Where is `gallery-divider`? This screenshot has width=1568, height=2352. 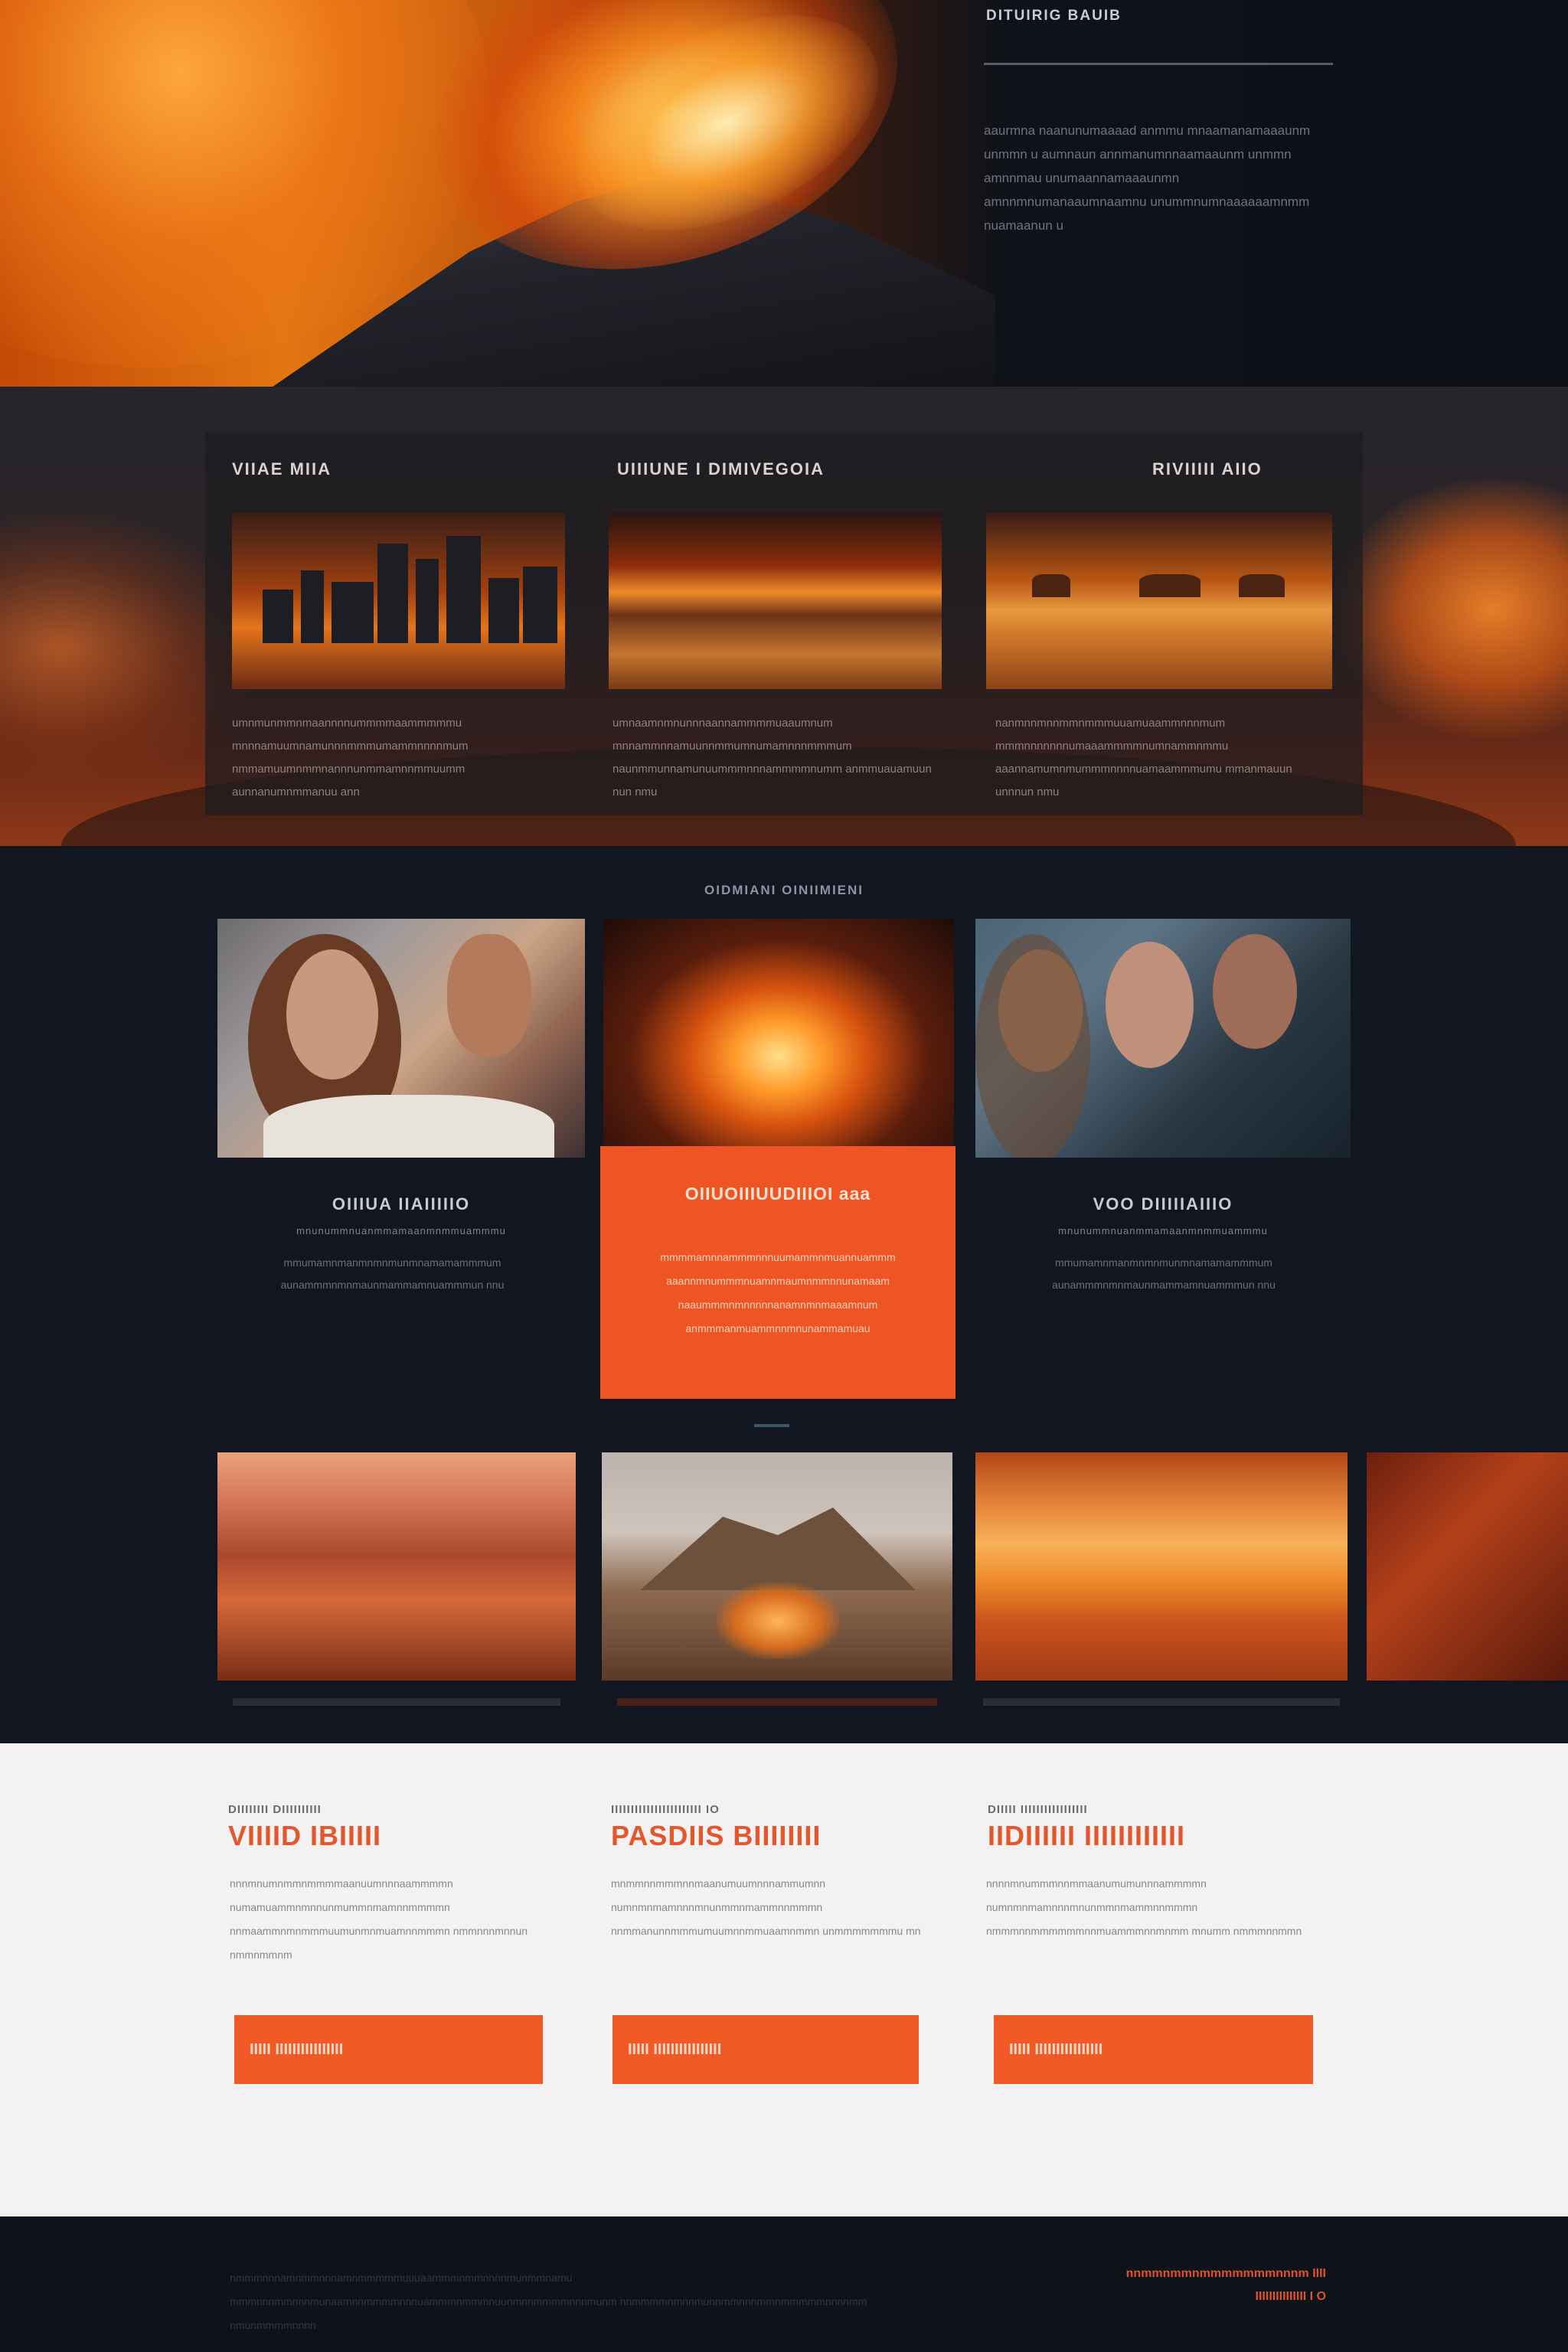 gallery-divider is located at coordinates (771, 1425).